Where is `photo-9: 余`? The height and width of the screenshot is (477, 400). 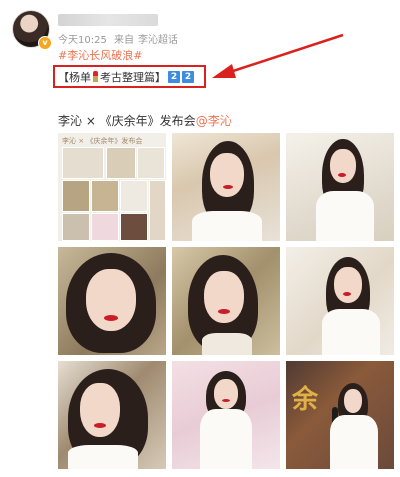 photo-9: 余 is located at coordinates (340, 415).